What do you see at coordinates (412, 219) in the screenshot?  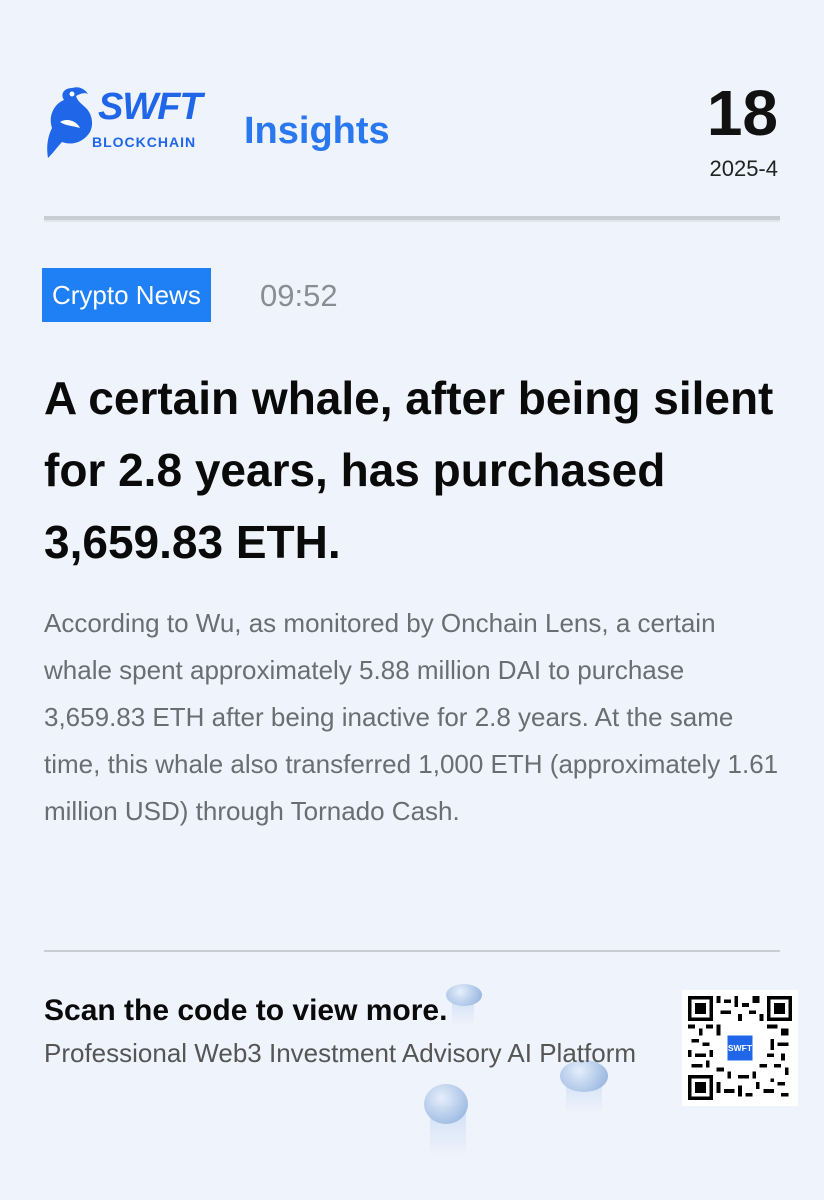 I see `header-divider` at bounding box center [412, 219].